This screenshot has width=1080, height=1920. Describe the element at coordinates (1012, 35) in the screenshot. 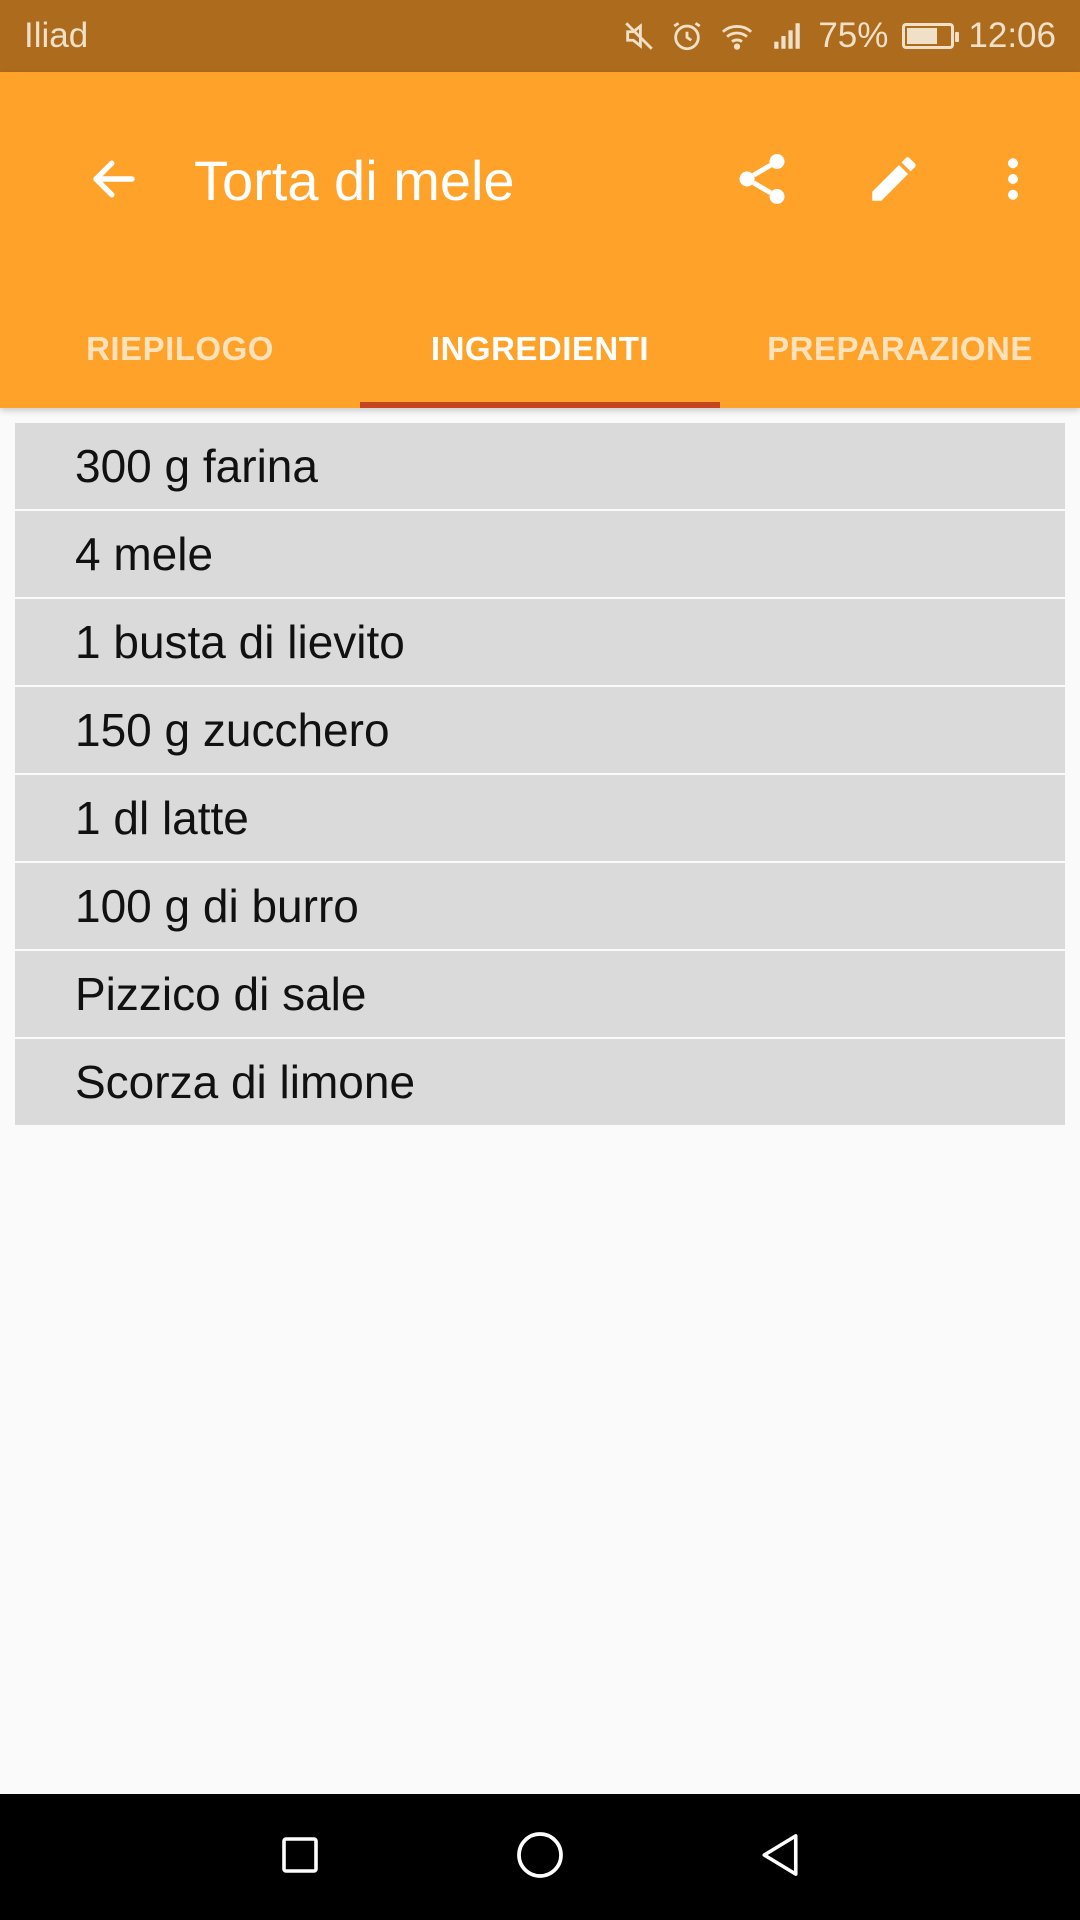

I see `clock: 12:06` at that location.